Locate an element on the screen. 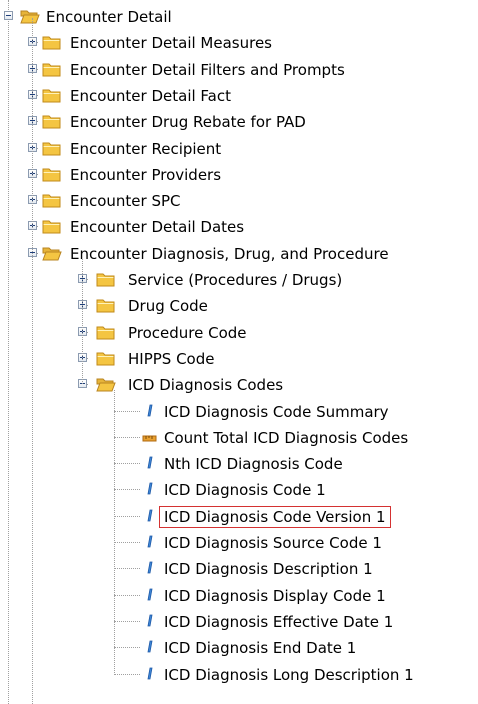 The height and width of the screenshot is (704, 478). tree-node-label: Encounter Detail Fact is located at coordinates (150, 95).